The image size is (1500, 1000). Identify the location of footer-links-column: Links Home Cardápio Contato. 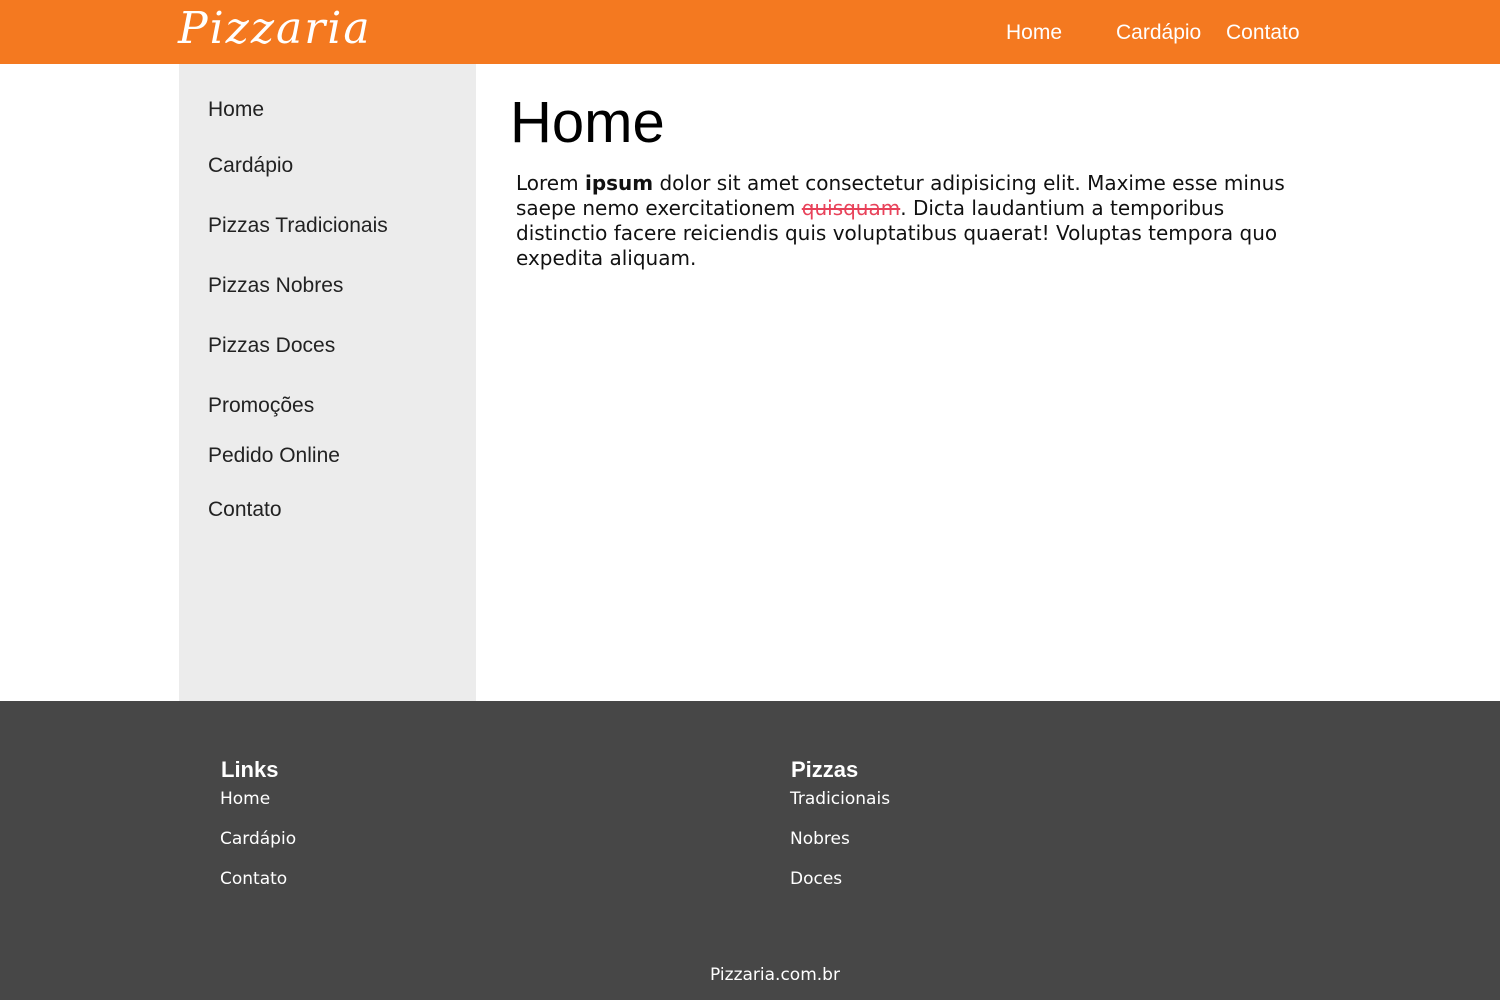
(258, 833).